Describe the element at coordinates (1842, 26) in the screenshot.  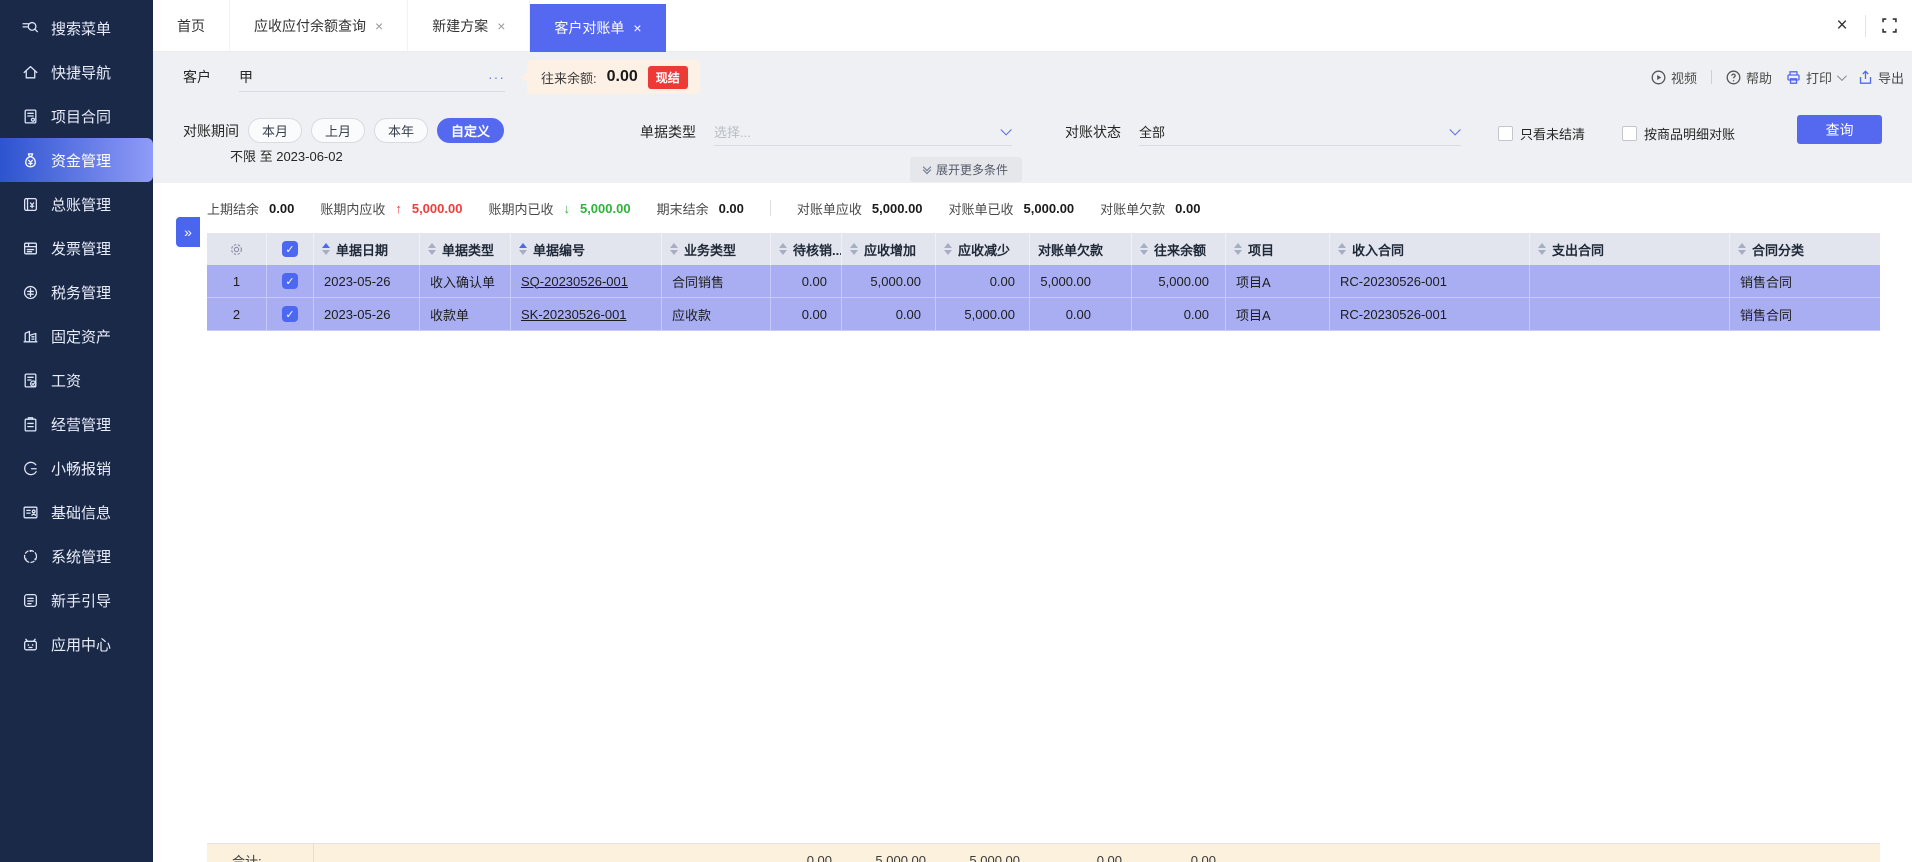
I see `close-window-icon: ×` at that location.